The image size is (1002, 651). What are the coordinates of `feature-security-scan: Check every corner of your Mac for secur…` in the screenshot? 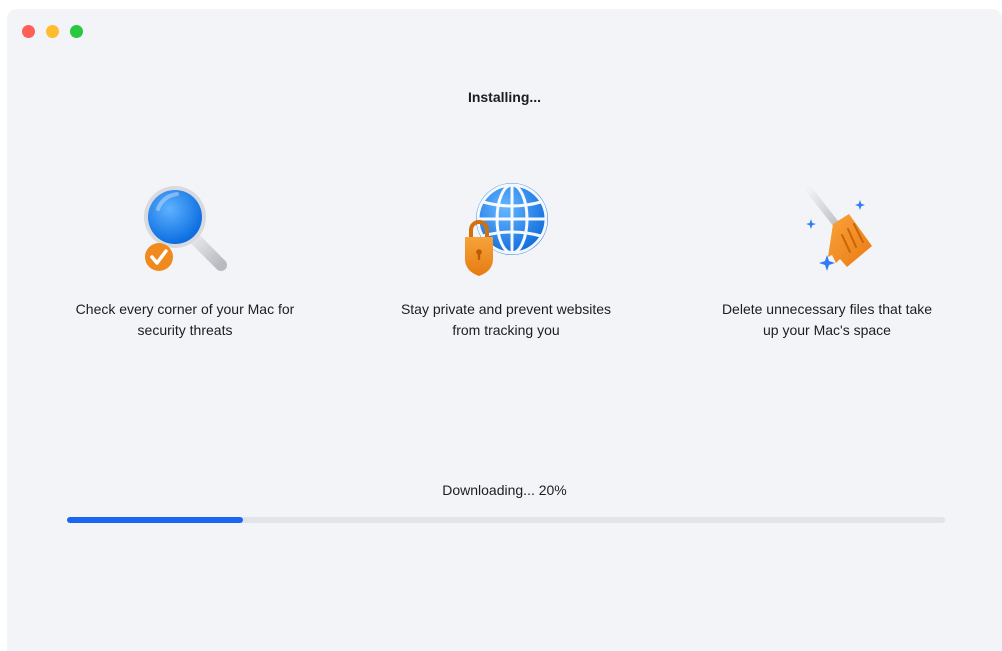 It's located at (185, 260).